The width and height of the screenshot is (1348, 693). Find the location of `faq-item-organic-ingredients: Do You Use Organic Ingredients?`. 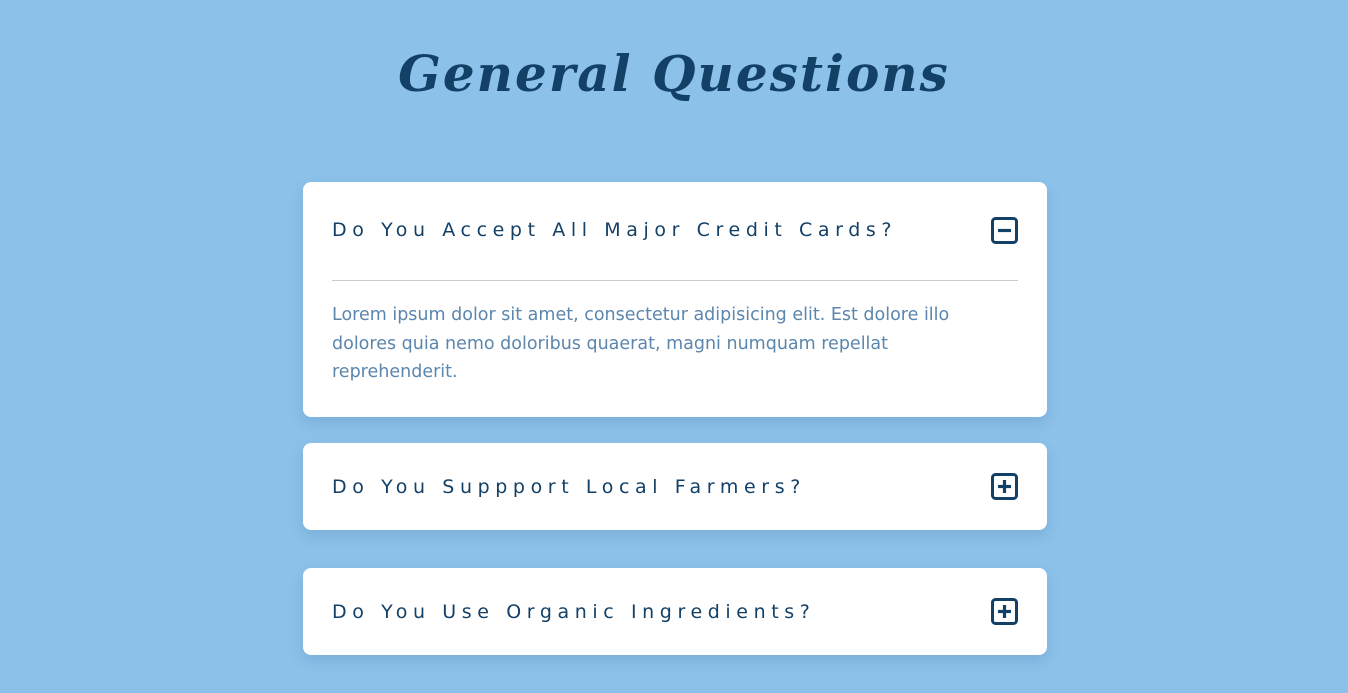

faq-item-organic-ingredients: Do You Use Organic Ingredients? is located at coordinates (675, 611).